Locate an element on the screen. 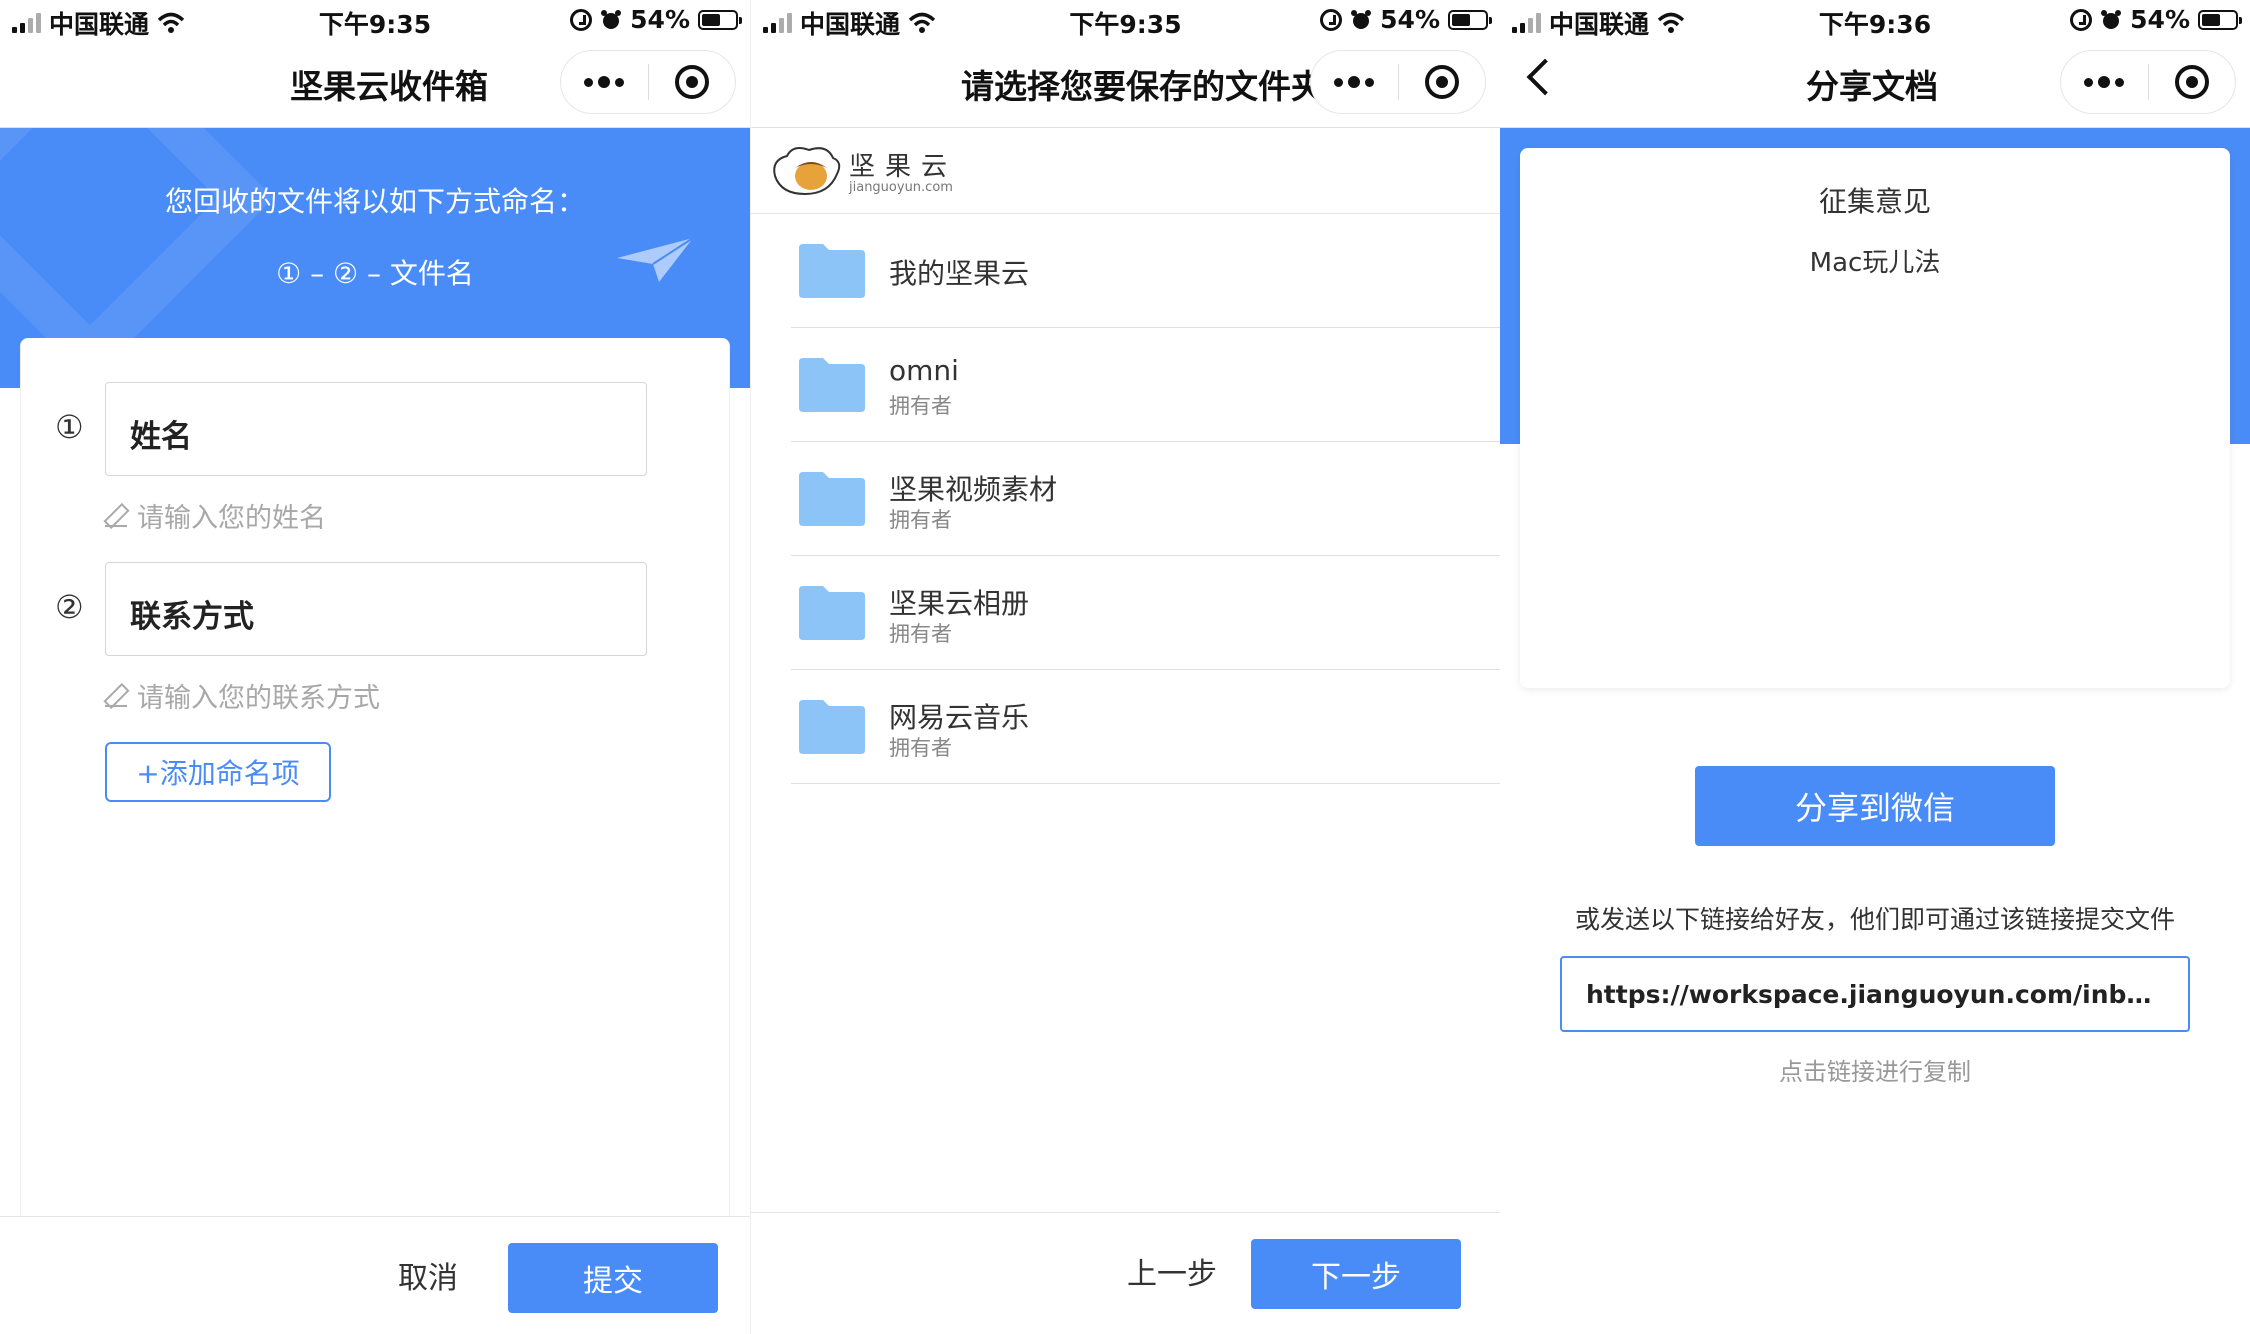 Image resolution: width=2250 pixels, height=1334 pixels. page-title: 请选择您要保存的文件夹 is located at coordinates (1142, 86).